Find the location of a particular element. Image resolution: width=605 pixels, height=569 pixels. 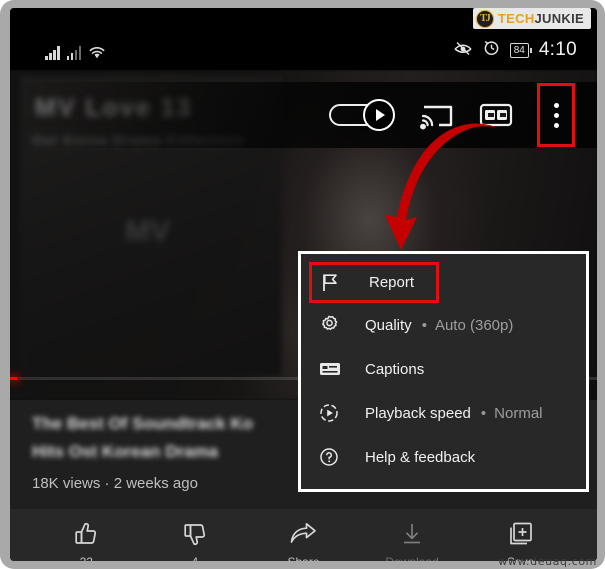

help-circle-icon is located at coordinates (332, 457).